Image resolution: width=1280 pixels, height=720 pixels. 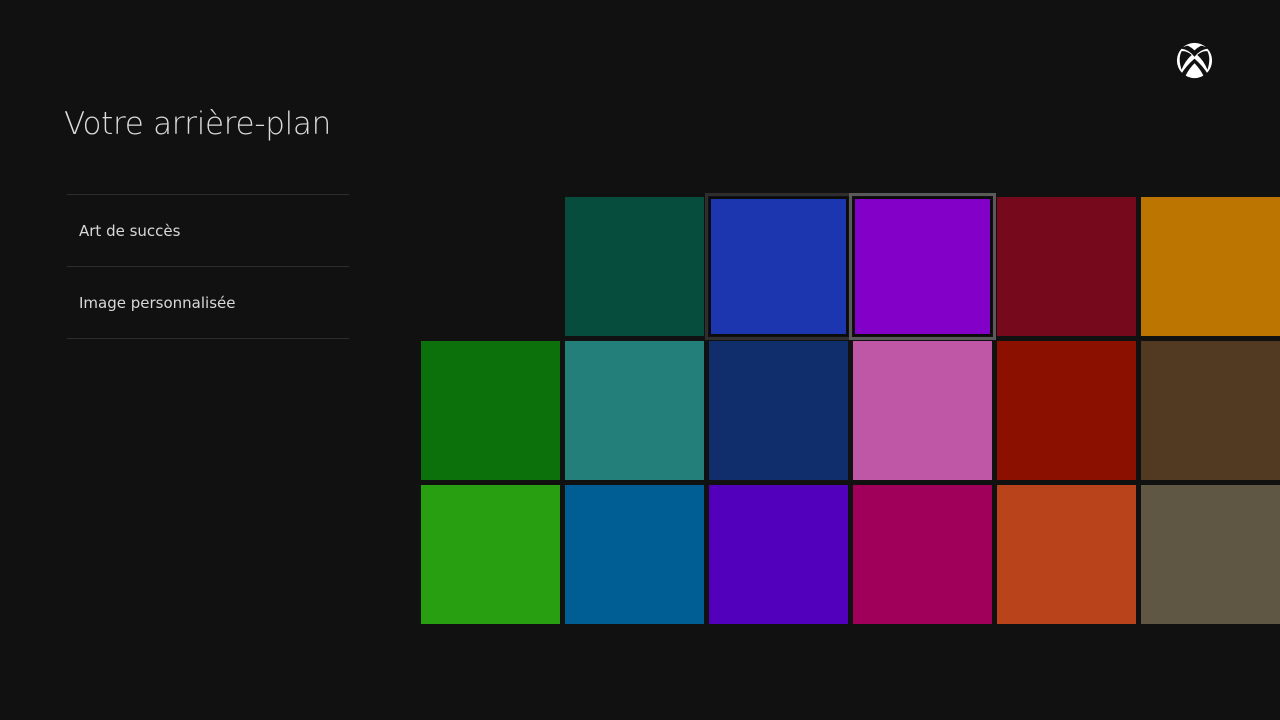 What do you see at coordinates (130, 230) in the screenshot?
I see `menu-item-label: Art de succès` at bounding box center [130, 230].